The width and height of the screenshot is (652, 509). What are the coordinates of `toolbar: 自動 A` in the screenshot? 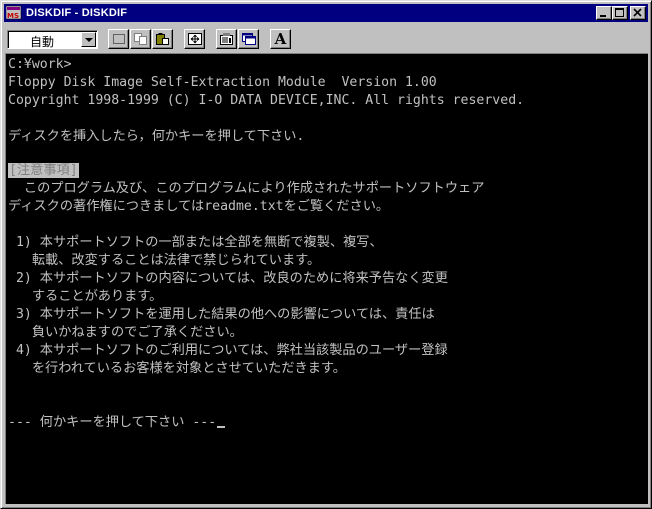 It's located at (326, 39).